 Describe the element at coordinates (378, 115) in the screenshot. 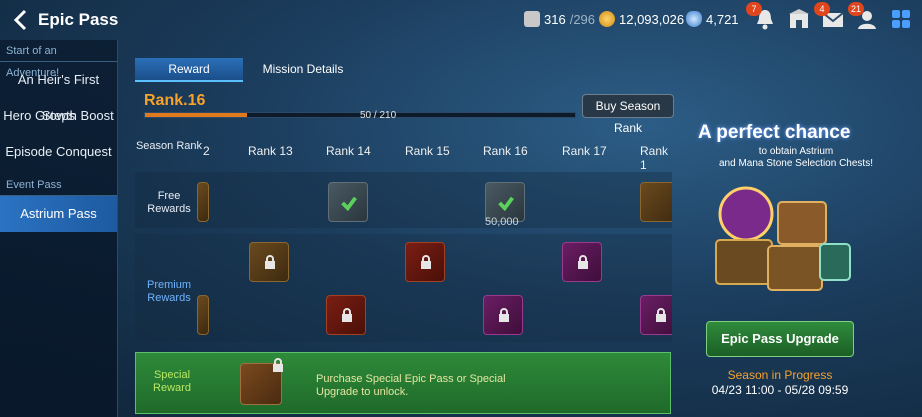

I see `rank-progress-text: 50 / 210` at that location.